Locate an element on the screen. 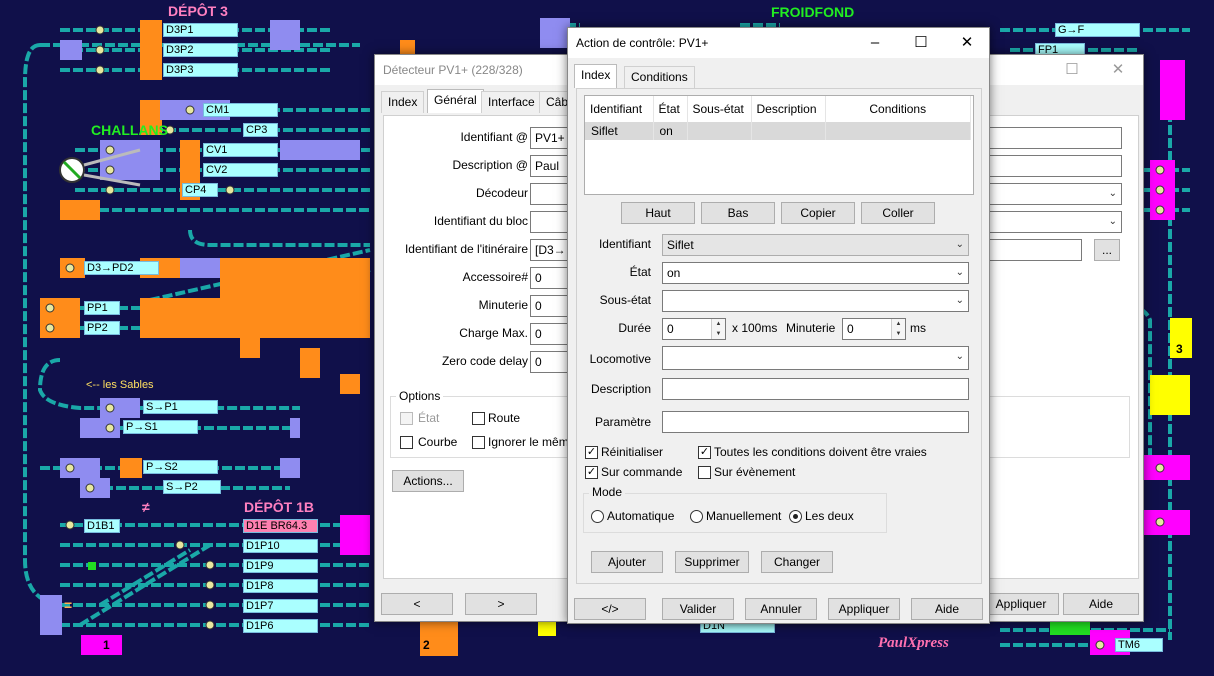 The width and height of the screenshot is (1214, 676). tab-conditions: Conditions is located at coordinates (659, 77).